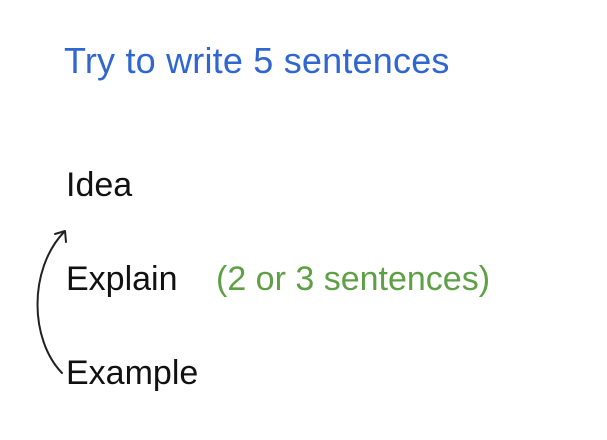 Image resolution: width=607 pixels, height=440 pixels. Describe the element at coordinates (60, 236) in the screenshot. I see `arrow-head` at that location.